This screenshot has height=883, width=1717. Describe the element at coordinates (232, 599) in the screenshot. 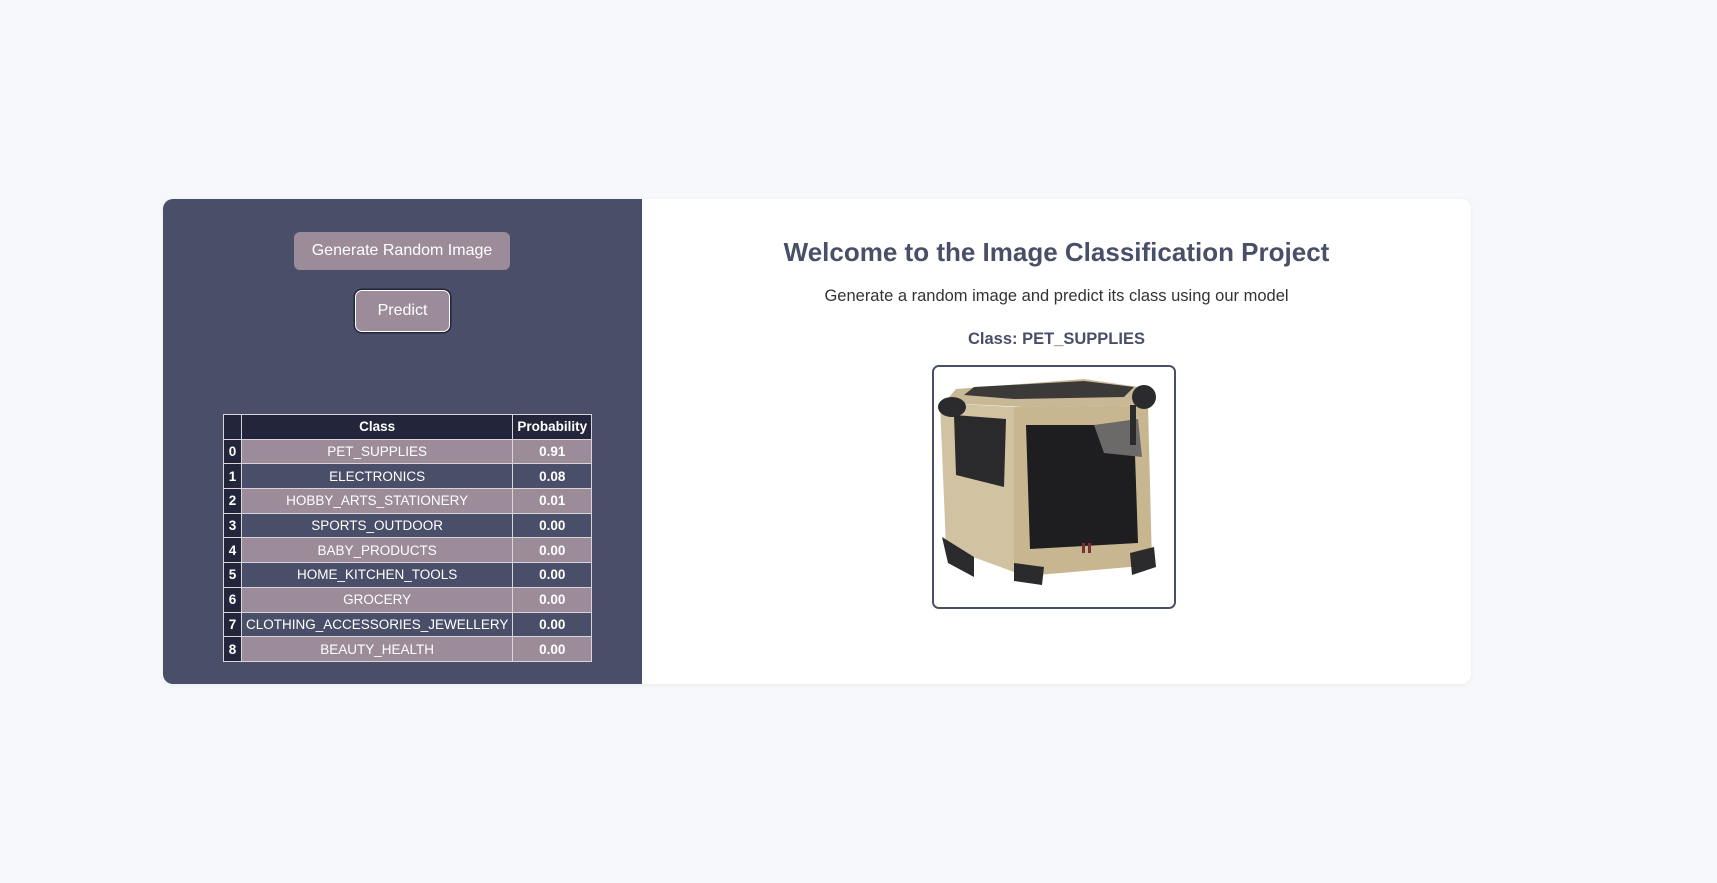

I see `row-index: 6` at that location.